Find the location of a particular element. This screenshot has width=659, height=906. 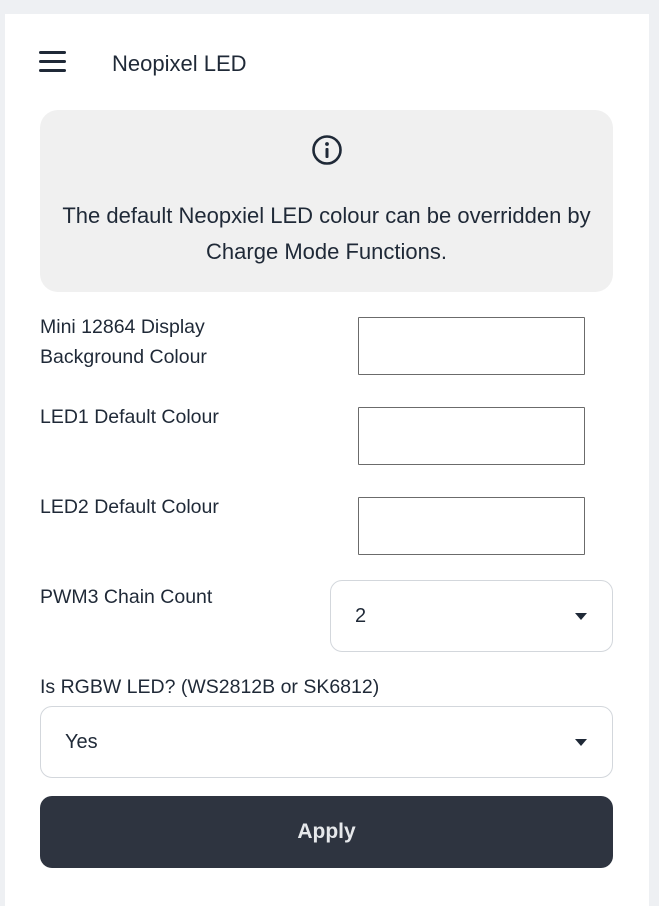

apply-button: Apply is located at coordinates (326, 832).